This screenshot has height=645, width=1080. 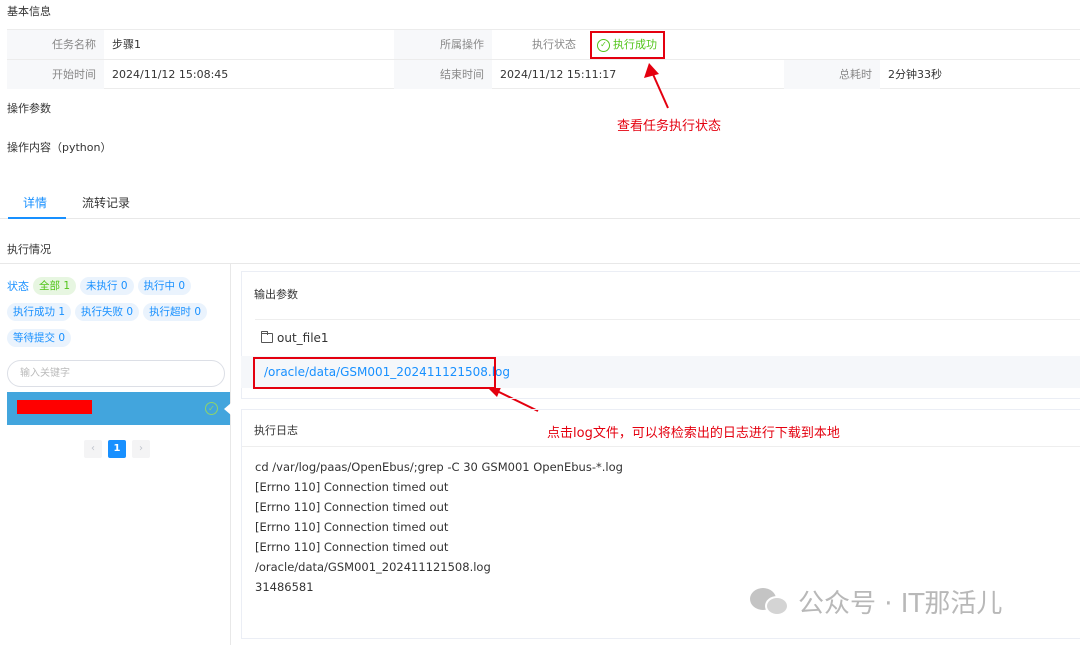 I want to click on output-params-title: 输出参数, so click(x=276, y=294).